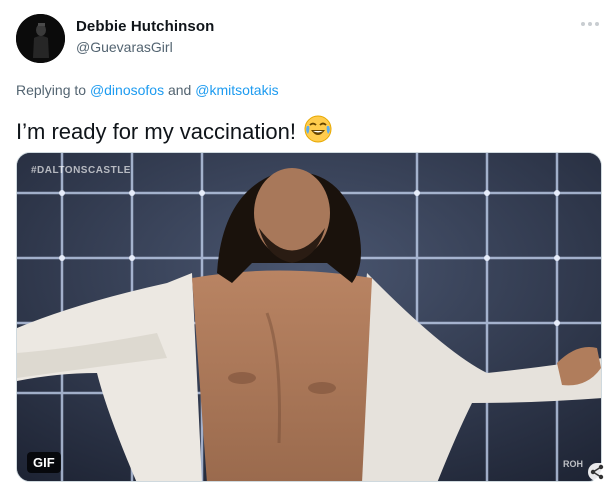  Describe the element at coordinates (127, 90) in the screenshot. I see `mention-link: @dinosofos` at that location.